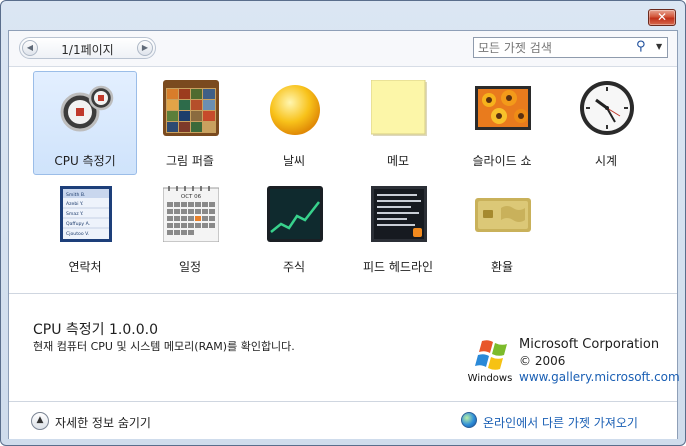 Image resolution: width=686 pixels, height=446 pixels. I want to click on hide-details-label: 자세한 정보 숨기기, so click(103, 422).